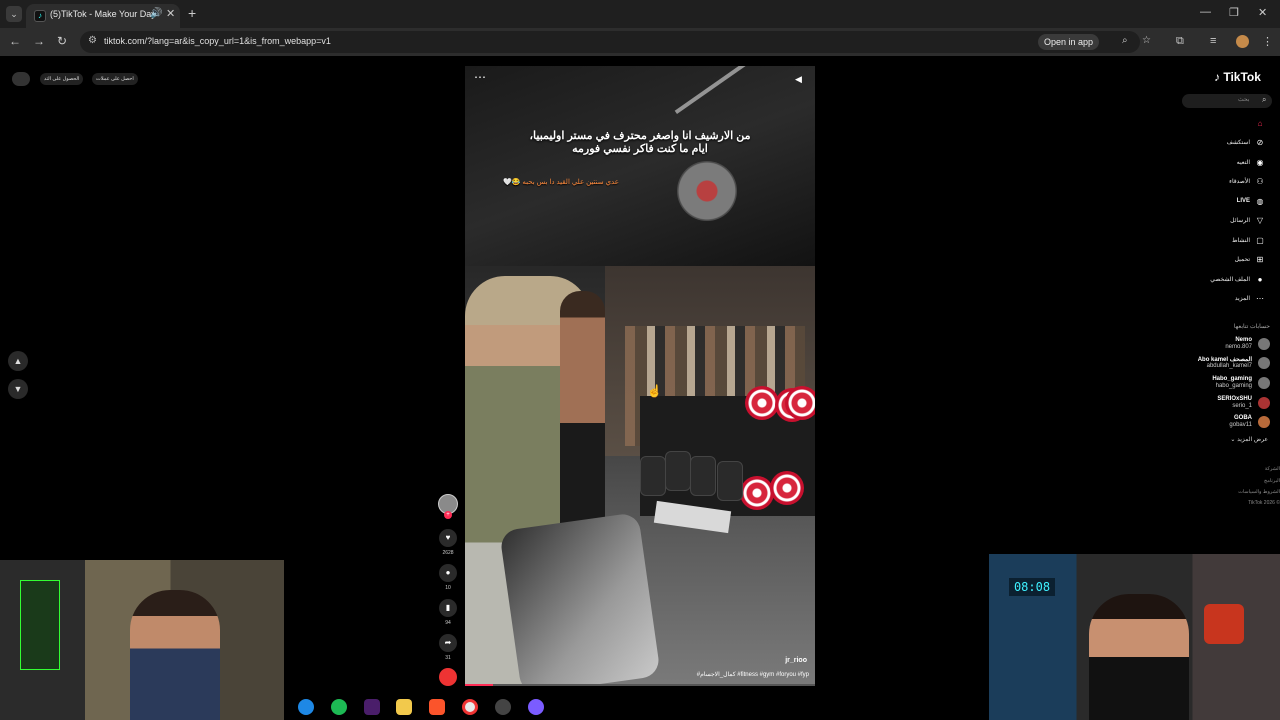  What do you see at coordinates (1267, 41) in the screenshot?
I see `menu-icon: ⋮` at bounding box center [1267, 41].